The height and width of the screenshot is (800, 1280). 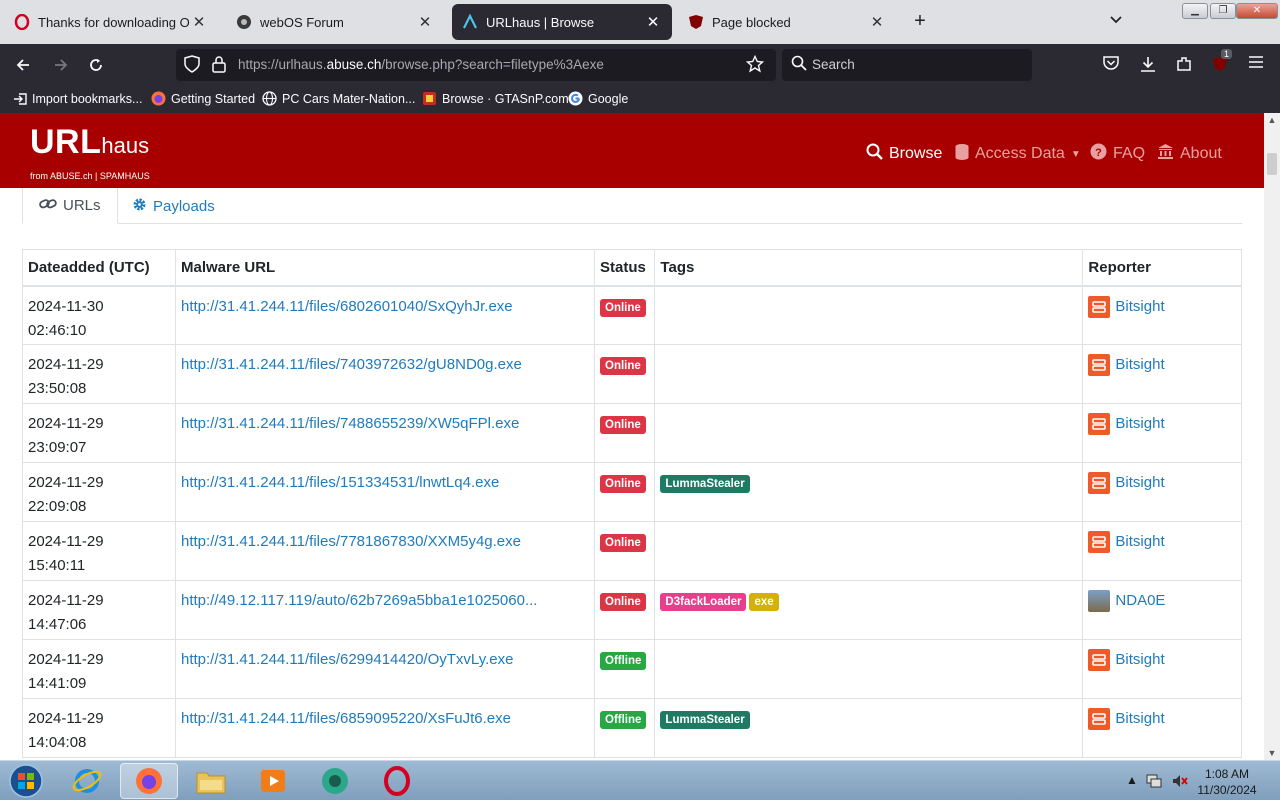 I want to click on network-icon, so click(x=1154, y=782).